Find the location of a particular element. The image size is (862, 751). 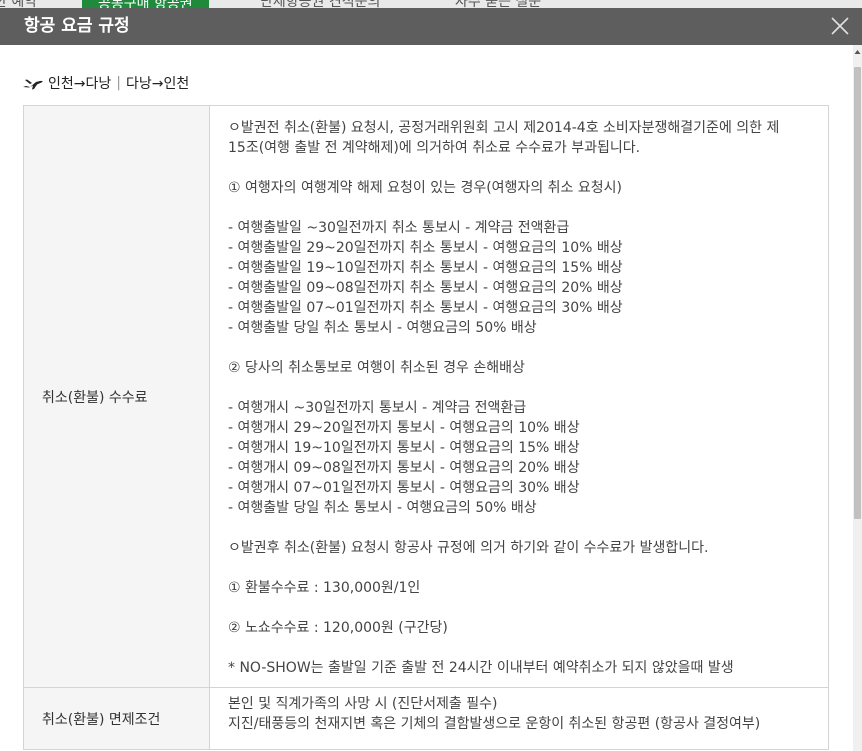

fare-rule-line: 본인 및 직계가족의 사망 시 (진단서제출 필수) is located at coordinates (363, 704).